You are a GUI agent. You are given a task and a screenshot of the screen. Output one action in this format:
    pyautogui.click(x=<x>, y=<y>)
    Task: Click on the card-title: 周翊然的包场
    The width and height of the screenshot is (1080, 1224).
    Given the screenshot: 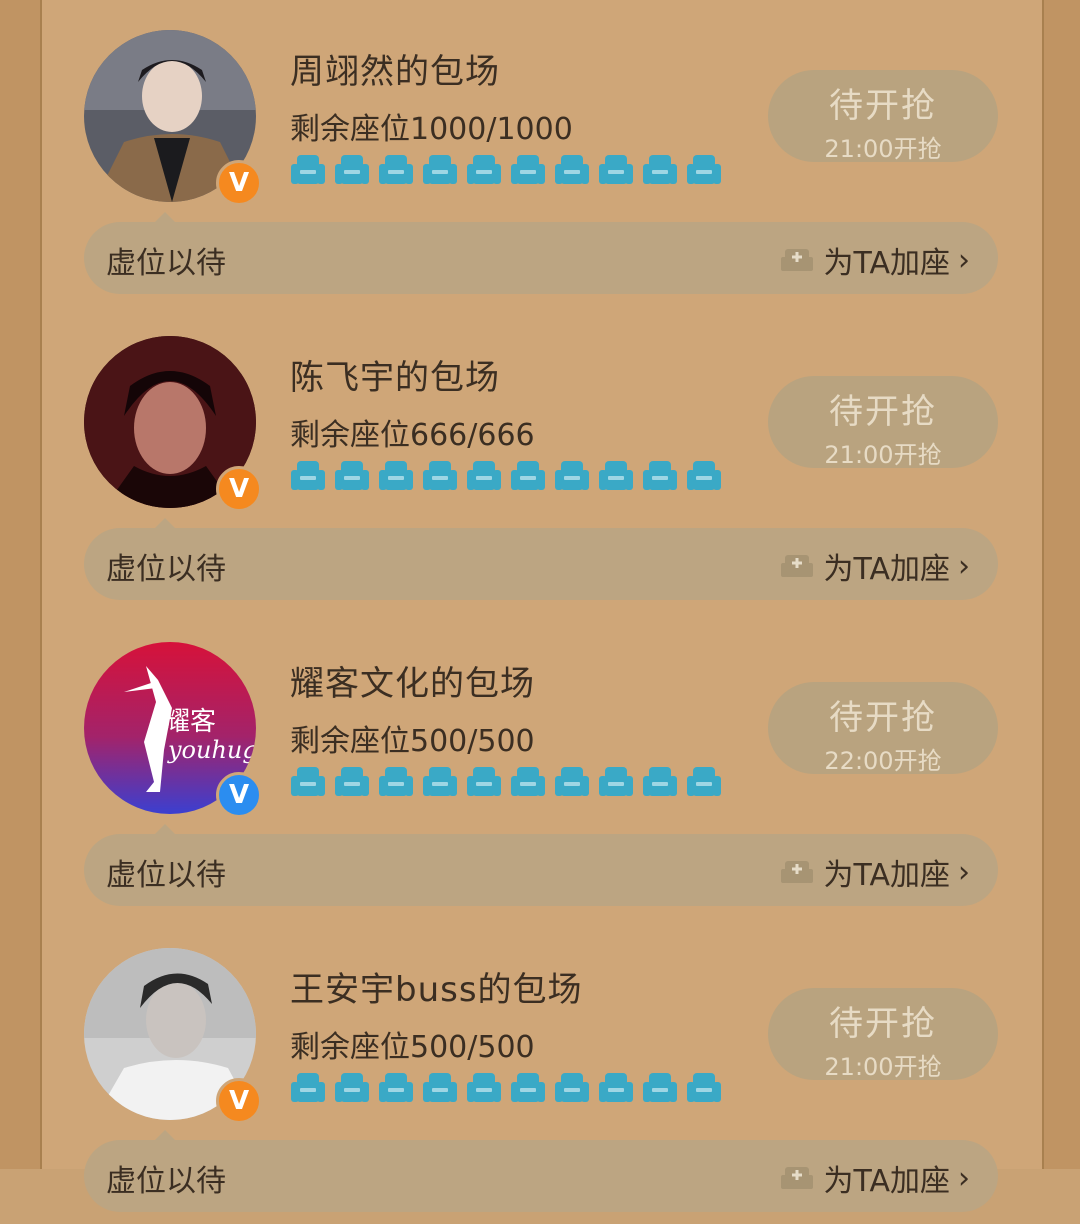 What is the action you would take?
    pyautogui.click(x=395, y=72)
    